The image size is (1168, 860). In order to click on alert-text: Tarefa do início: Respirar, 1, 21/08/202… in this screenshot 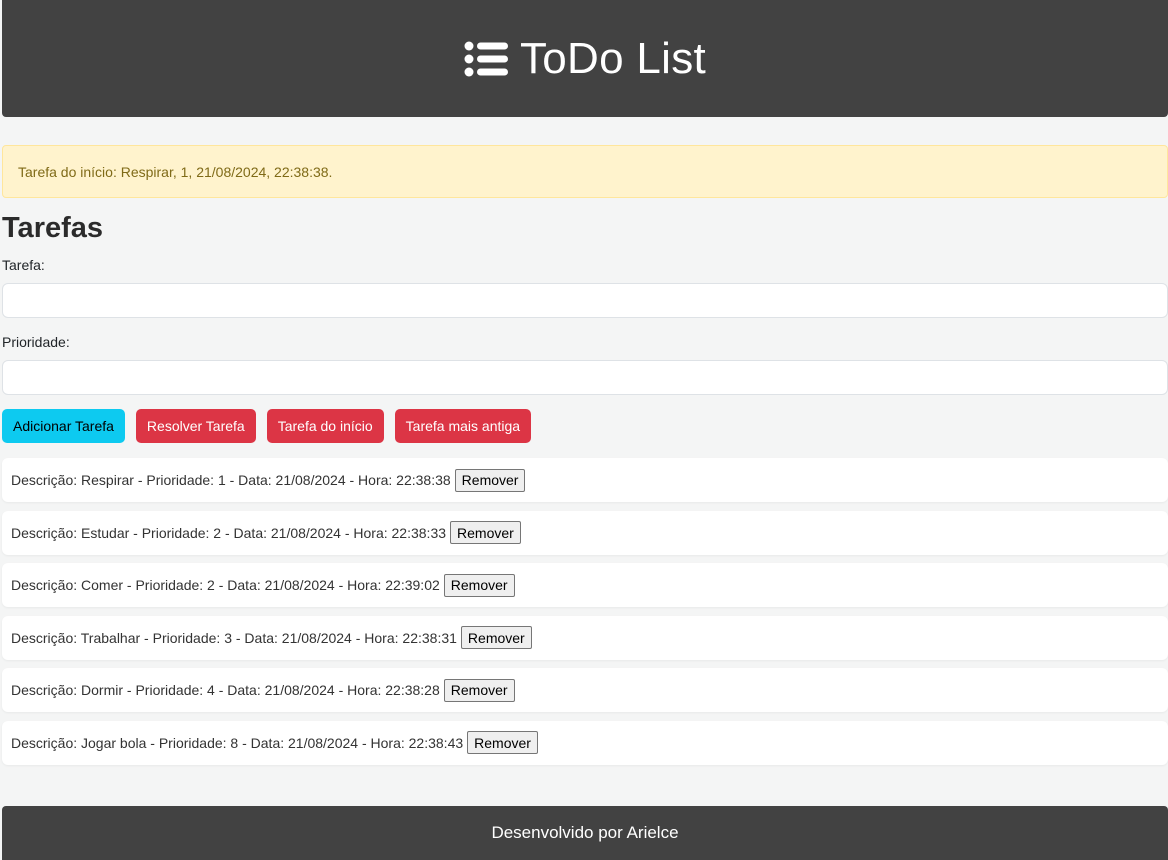, I will do `click(175, 171)`.